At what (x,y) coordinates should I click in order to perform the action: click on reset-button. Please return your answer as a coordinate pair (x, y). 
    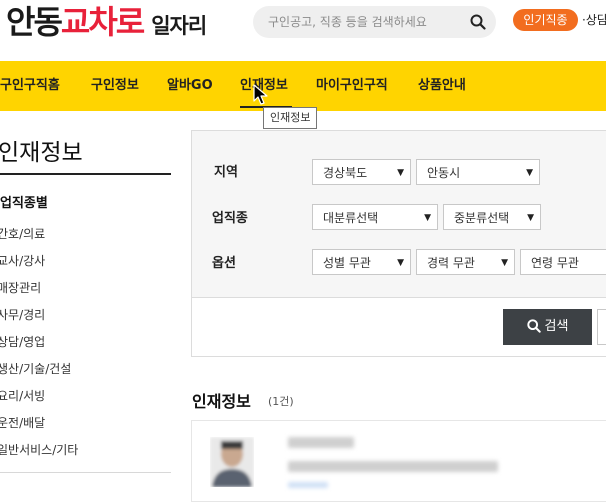
    Looking at the image, I should click on (601, 327).